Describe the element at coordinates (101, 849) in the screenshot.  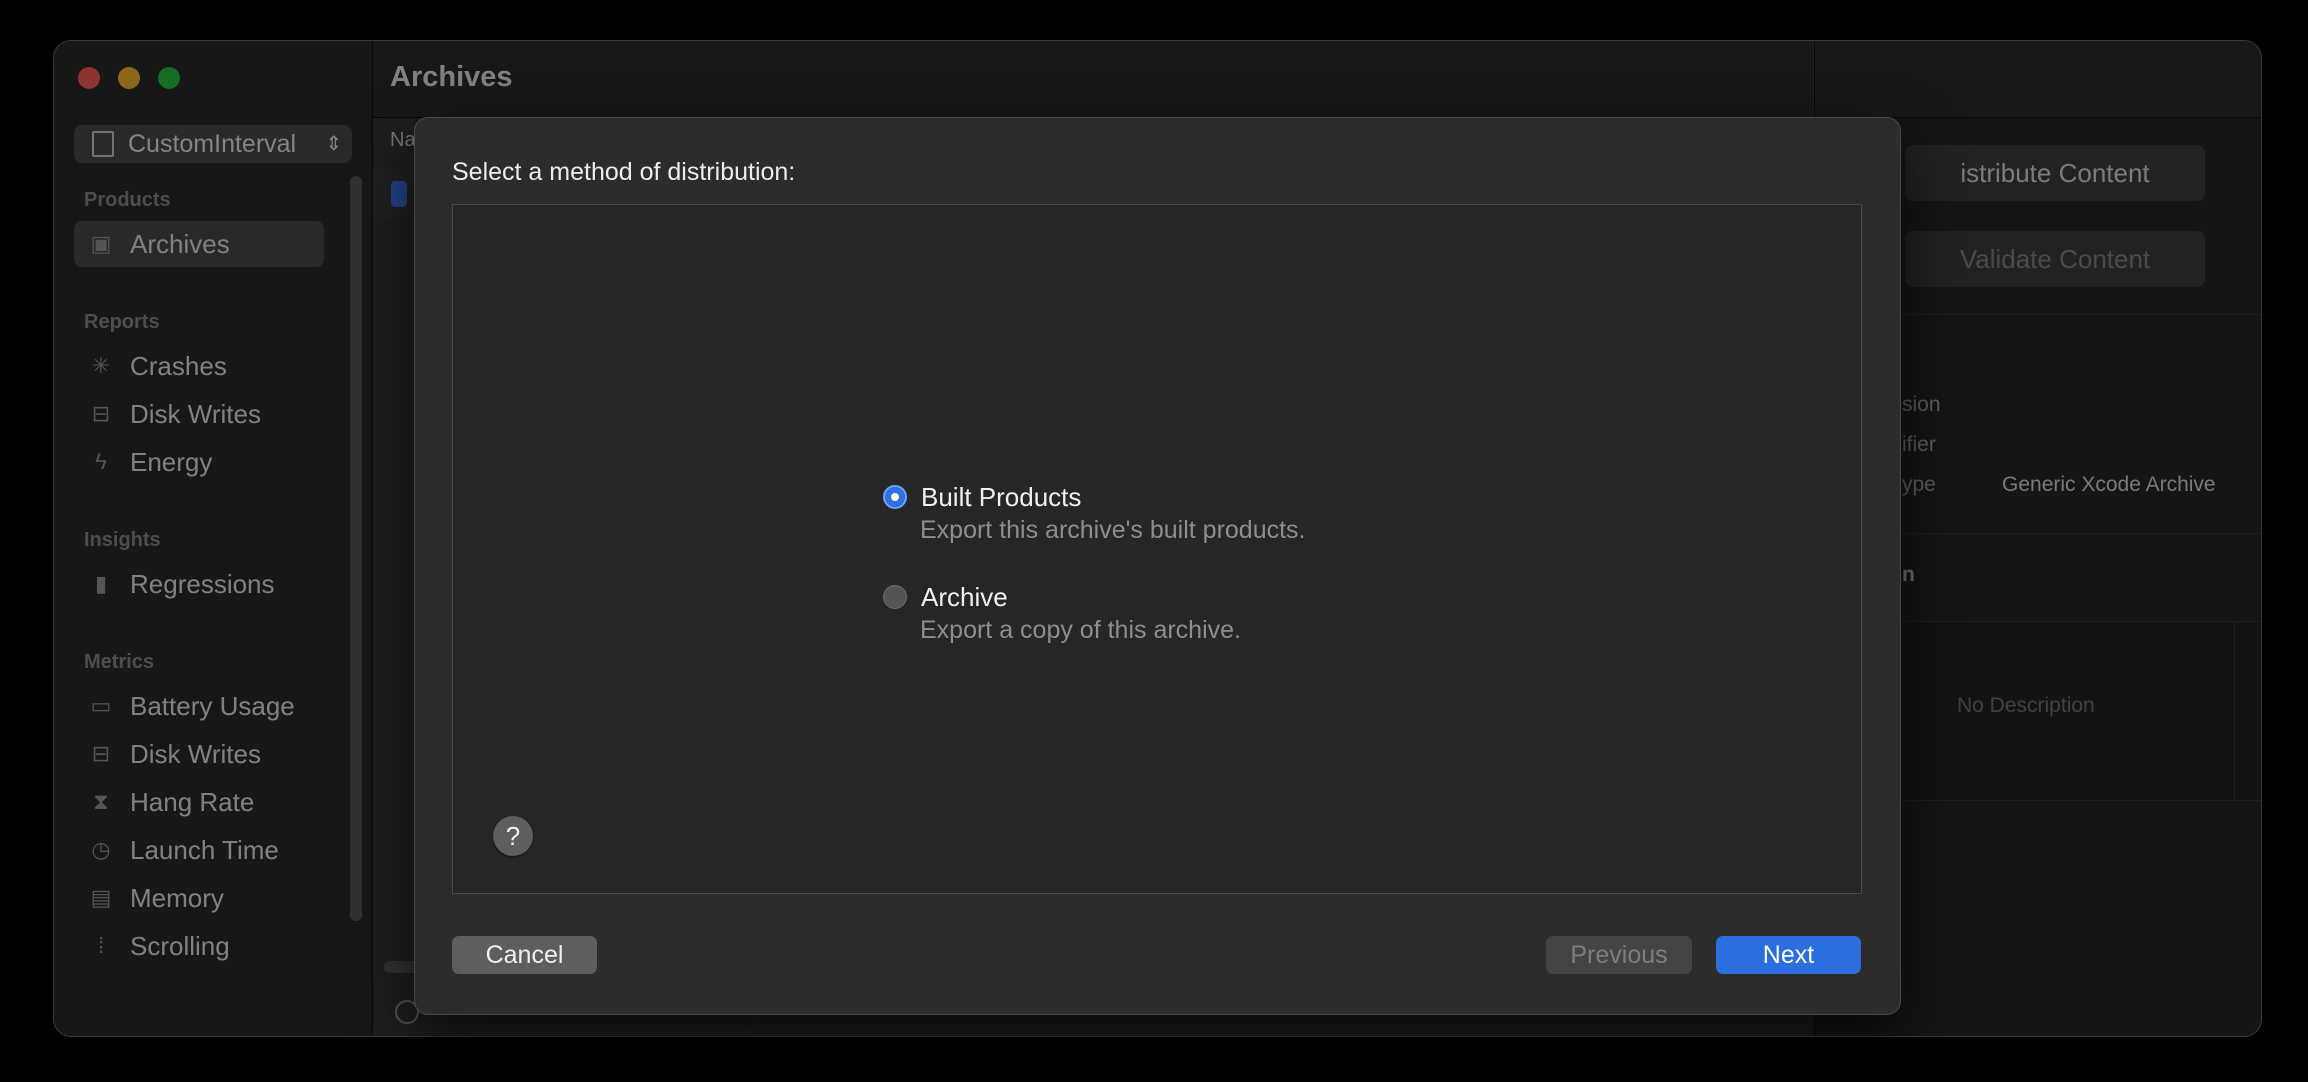
I see `clock-icon: ◷` at that location.